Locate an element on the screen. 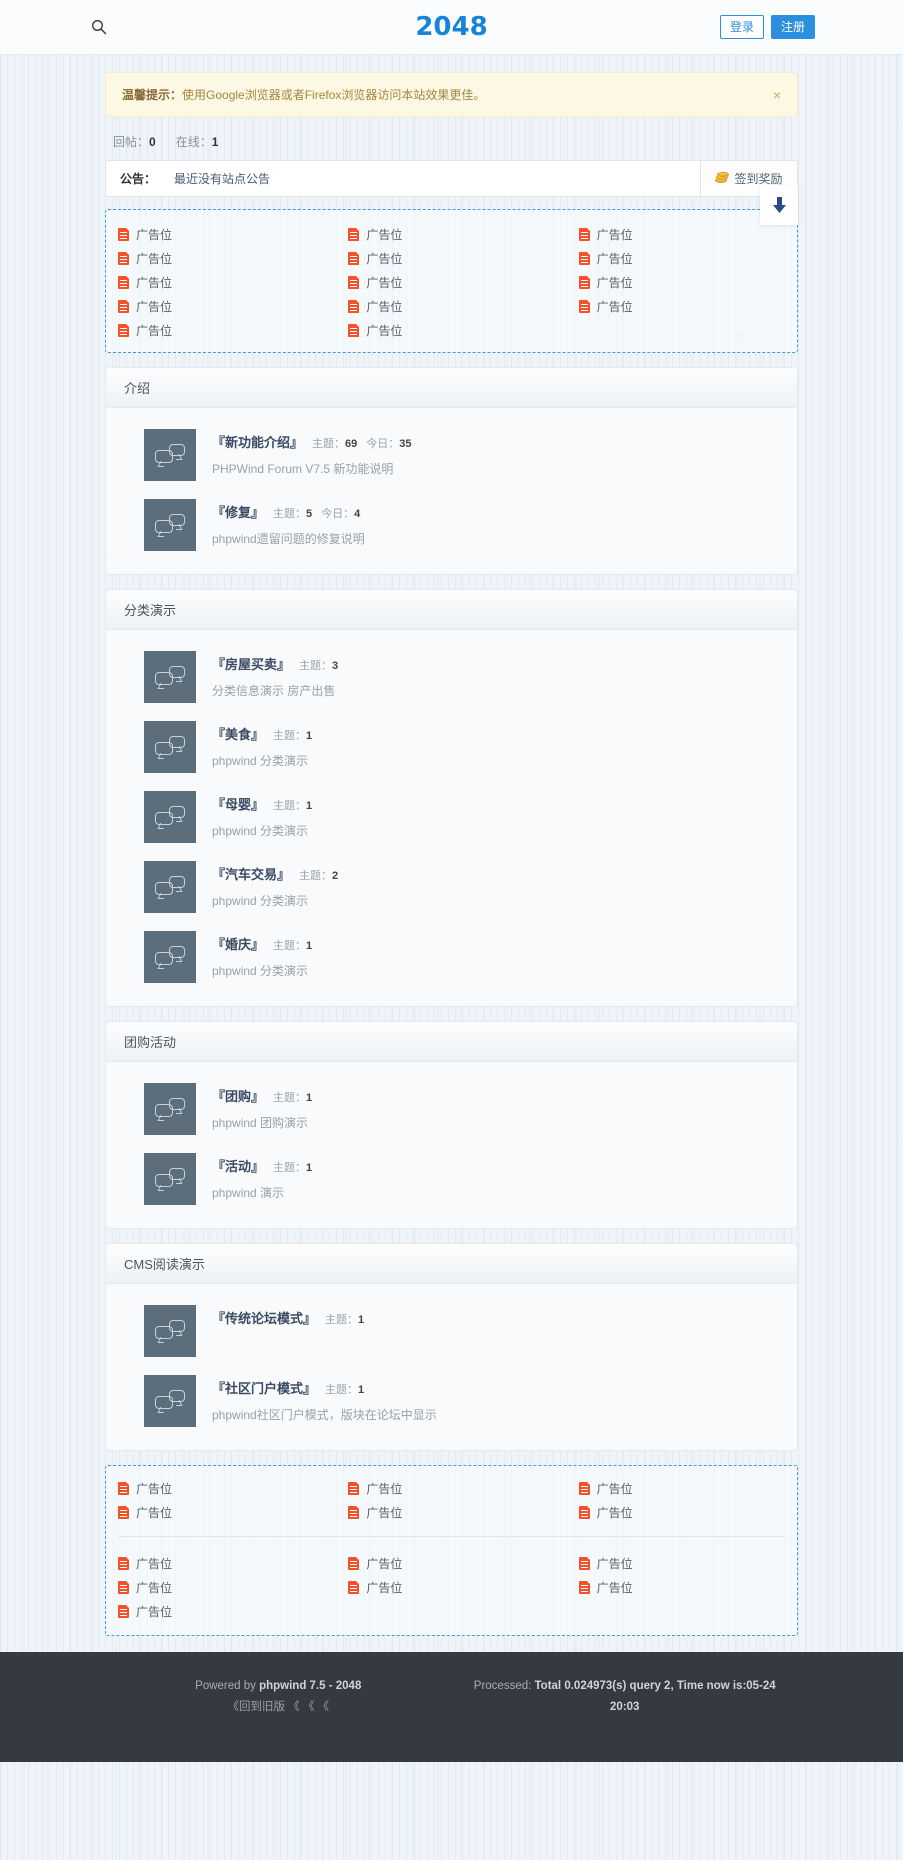 The width and height of the screenshot is (903, 1860). ad-column: 广告位 广告位 广告位 广告位 广告位 is located at coordinates (451, 282).